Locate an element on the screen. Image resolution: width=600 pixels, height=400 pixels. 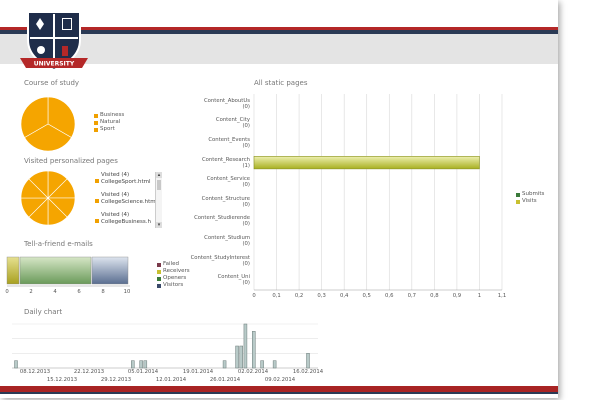
bar-receivers is located at coordinates (13, 270).